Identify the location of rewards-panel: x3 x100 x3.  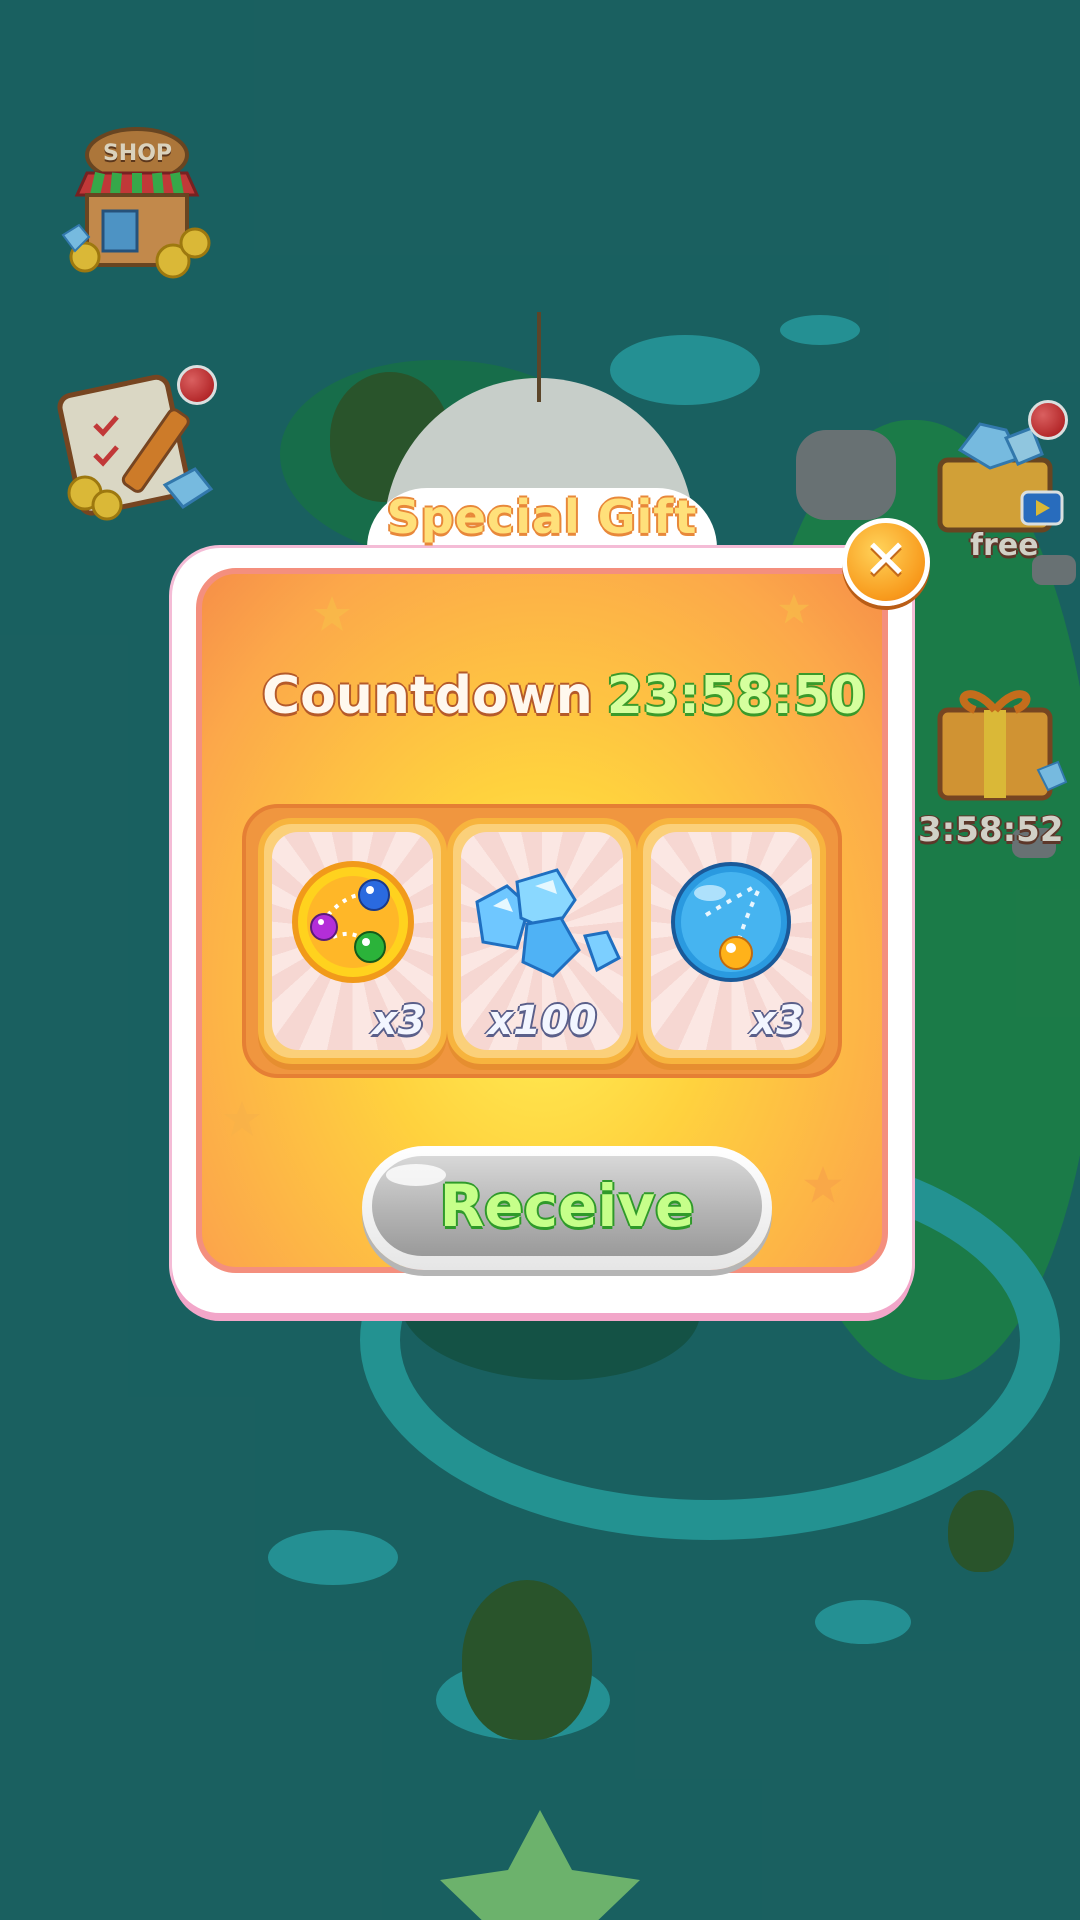
(542, 941).